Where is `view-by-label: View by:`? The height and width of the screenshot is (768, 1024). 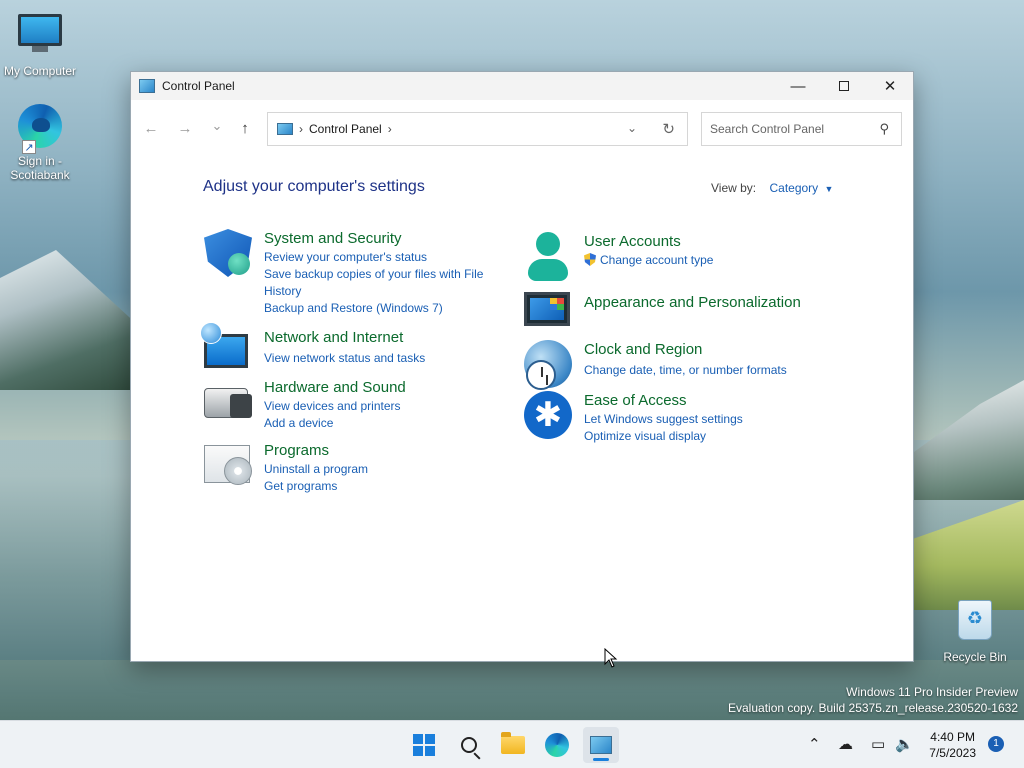
view-by-label: View by: is located at coordinates (734, 188).